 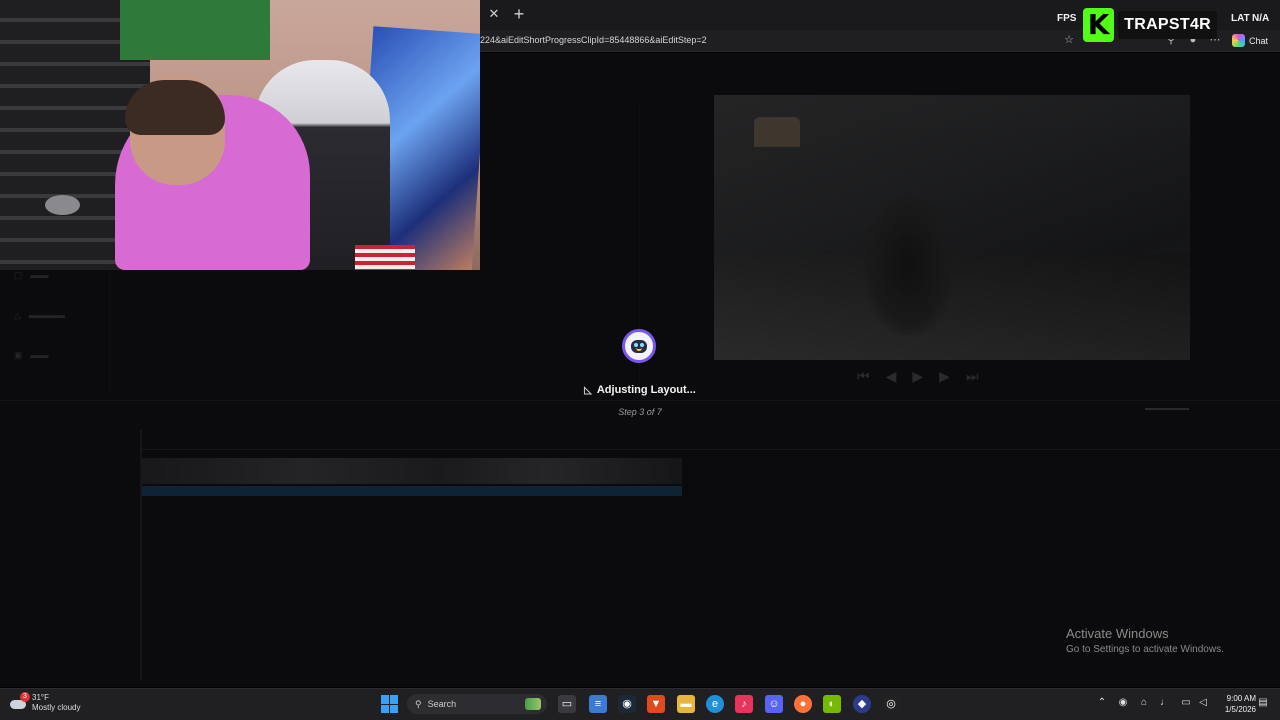 I want to click on fps-label: FPS, so click(x=1067, y=18).